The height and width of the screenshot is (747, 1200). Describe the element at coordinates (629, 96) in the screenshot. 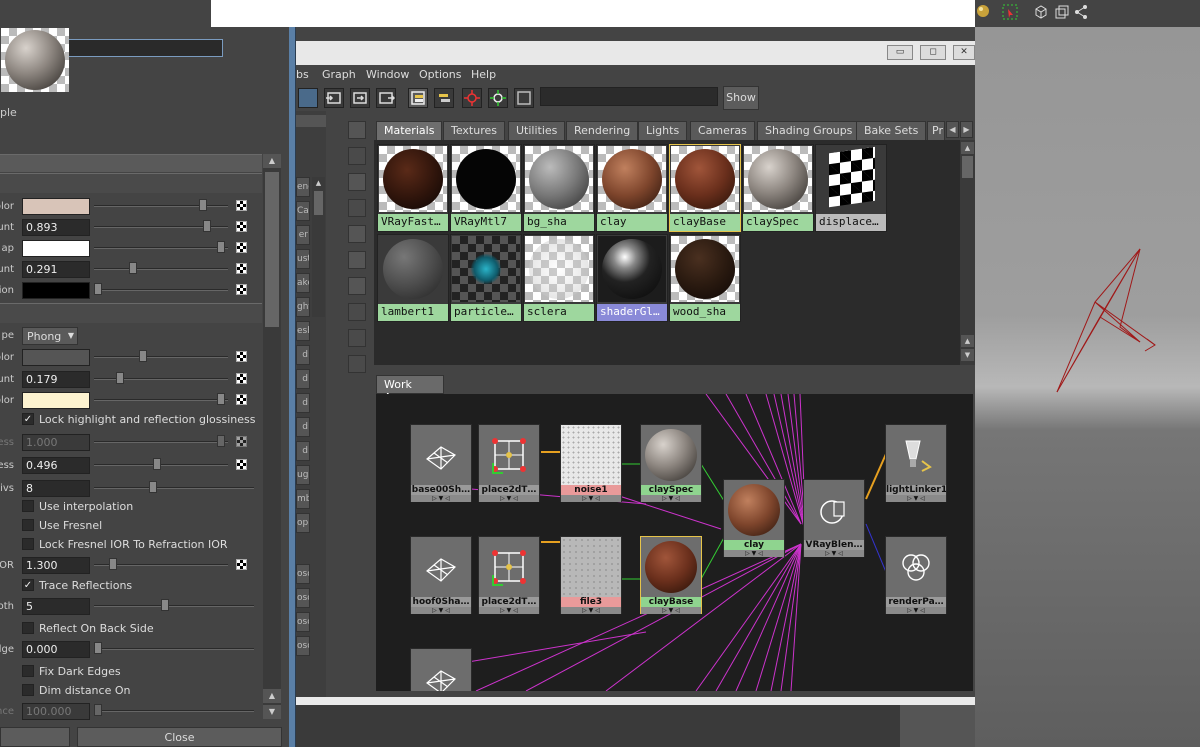

I see `search-input` at that location.